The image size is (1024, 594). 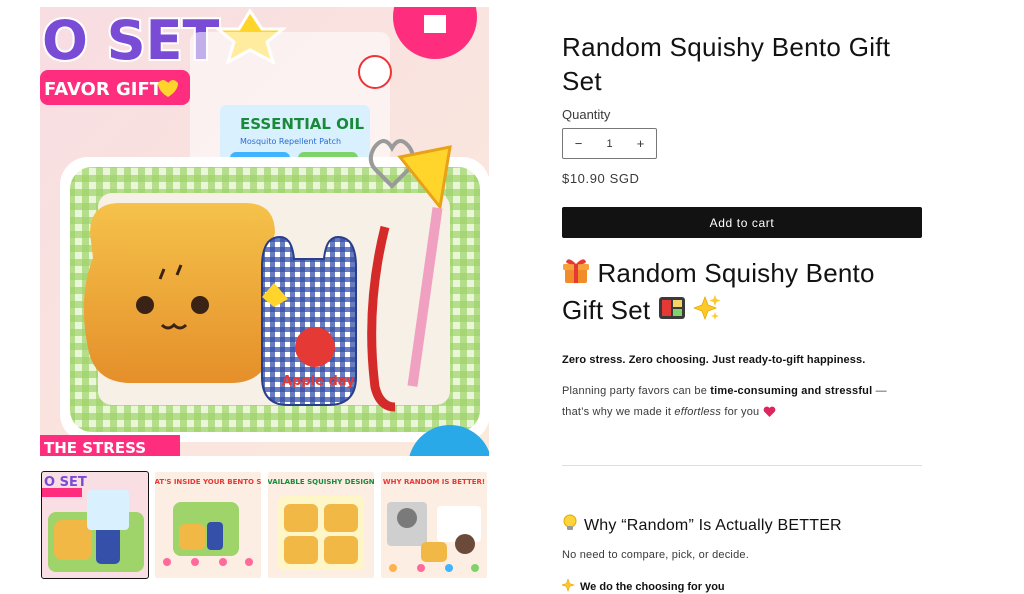 I want to click on choosing-bullet-text: We do the choosing for you, so click(x=652, y=587).